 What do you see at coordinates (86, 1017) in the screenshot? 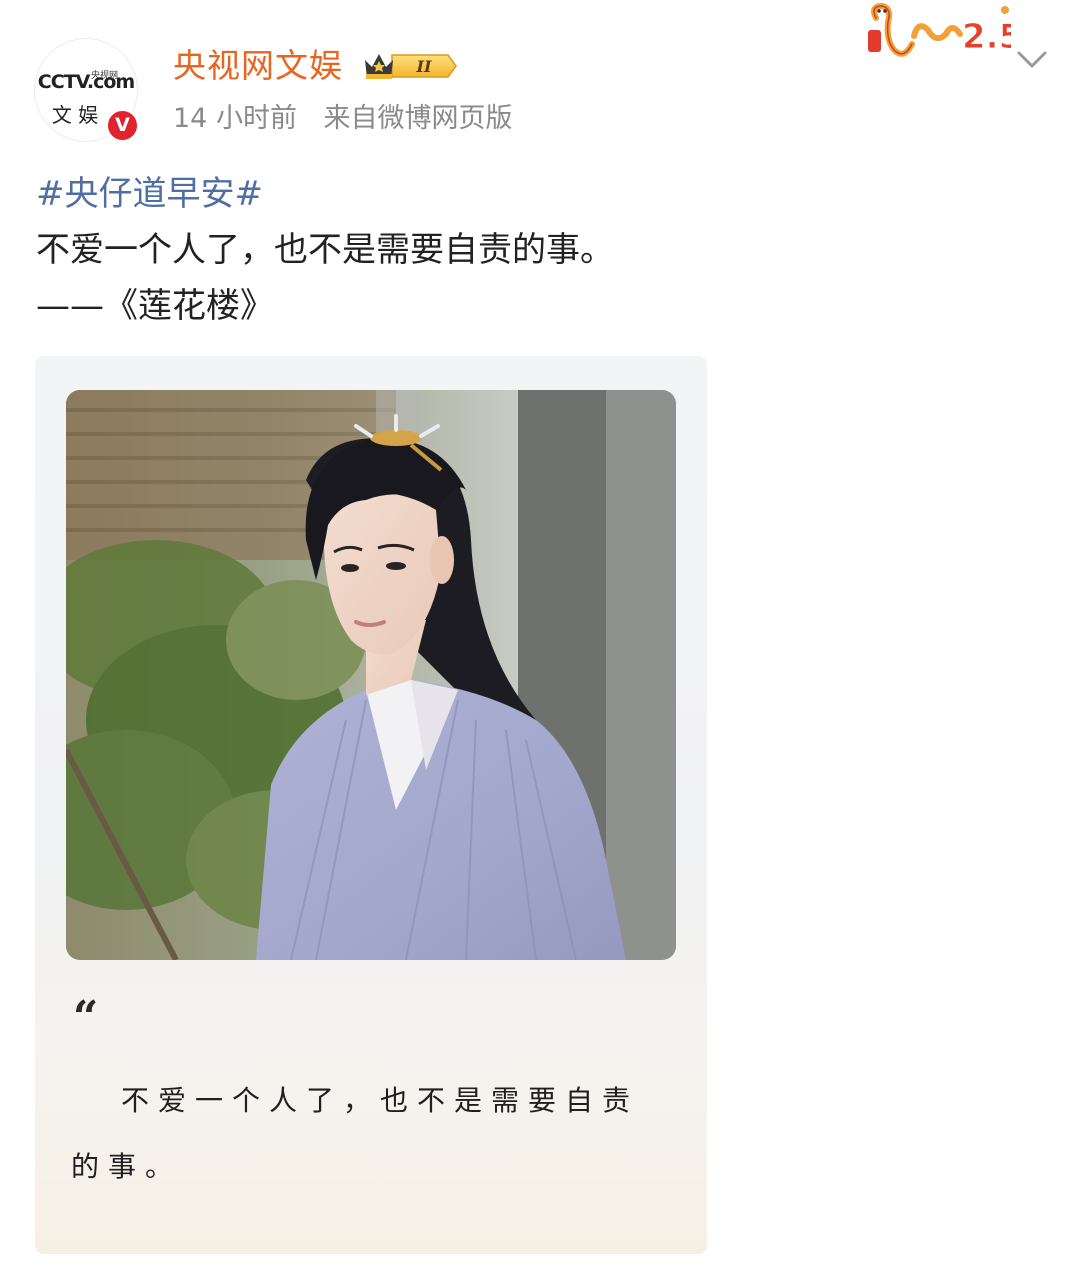
I see `quote-mark: “` at bounding box center [86, 1017].